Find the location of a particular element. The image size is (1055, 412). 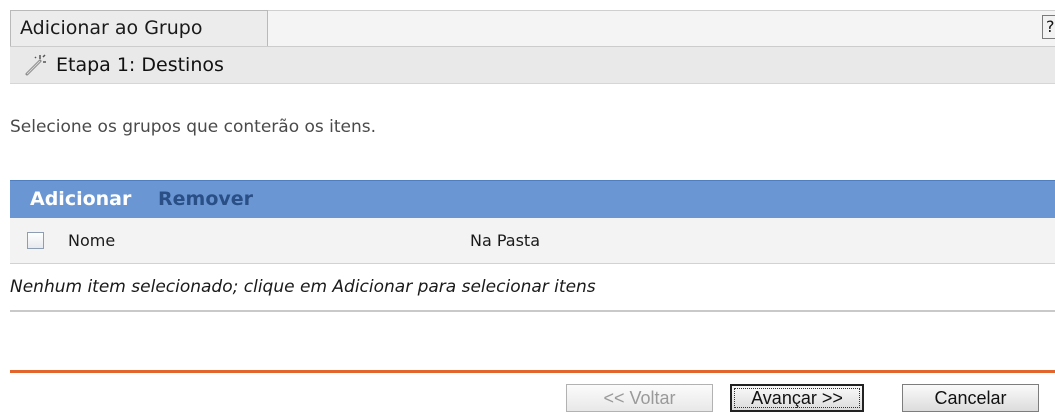

cancel-button: Cancelar is located at coordinates (970, 398).